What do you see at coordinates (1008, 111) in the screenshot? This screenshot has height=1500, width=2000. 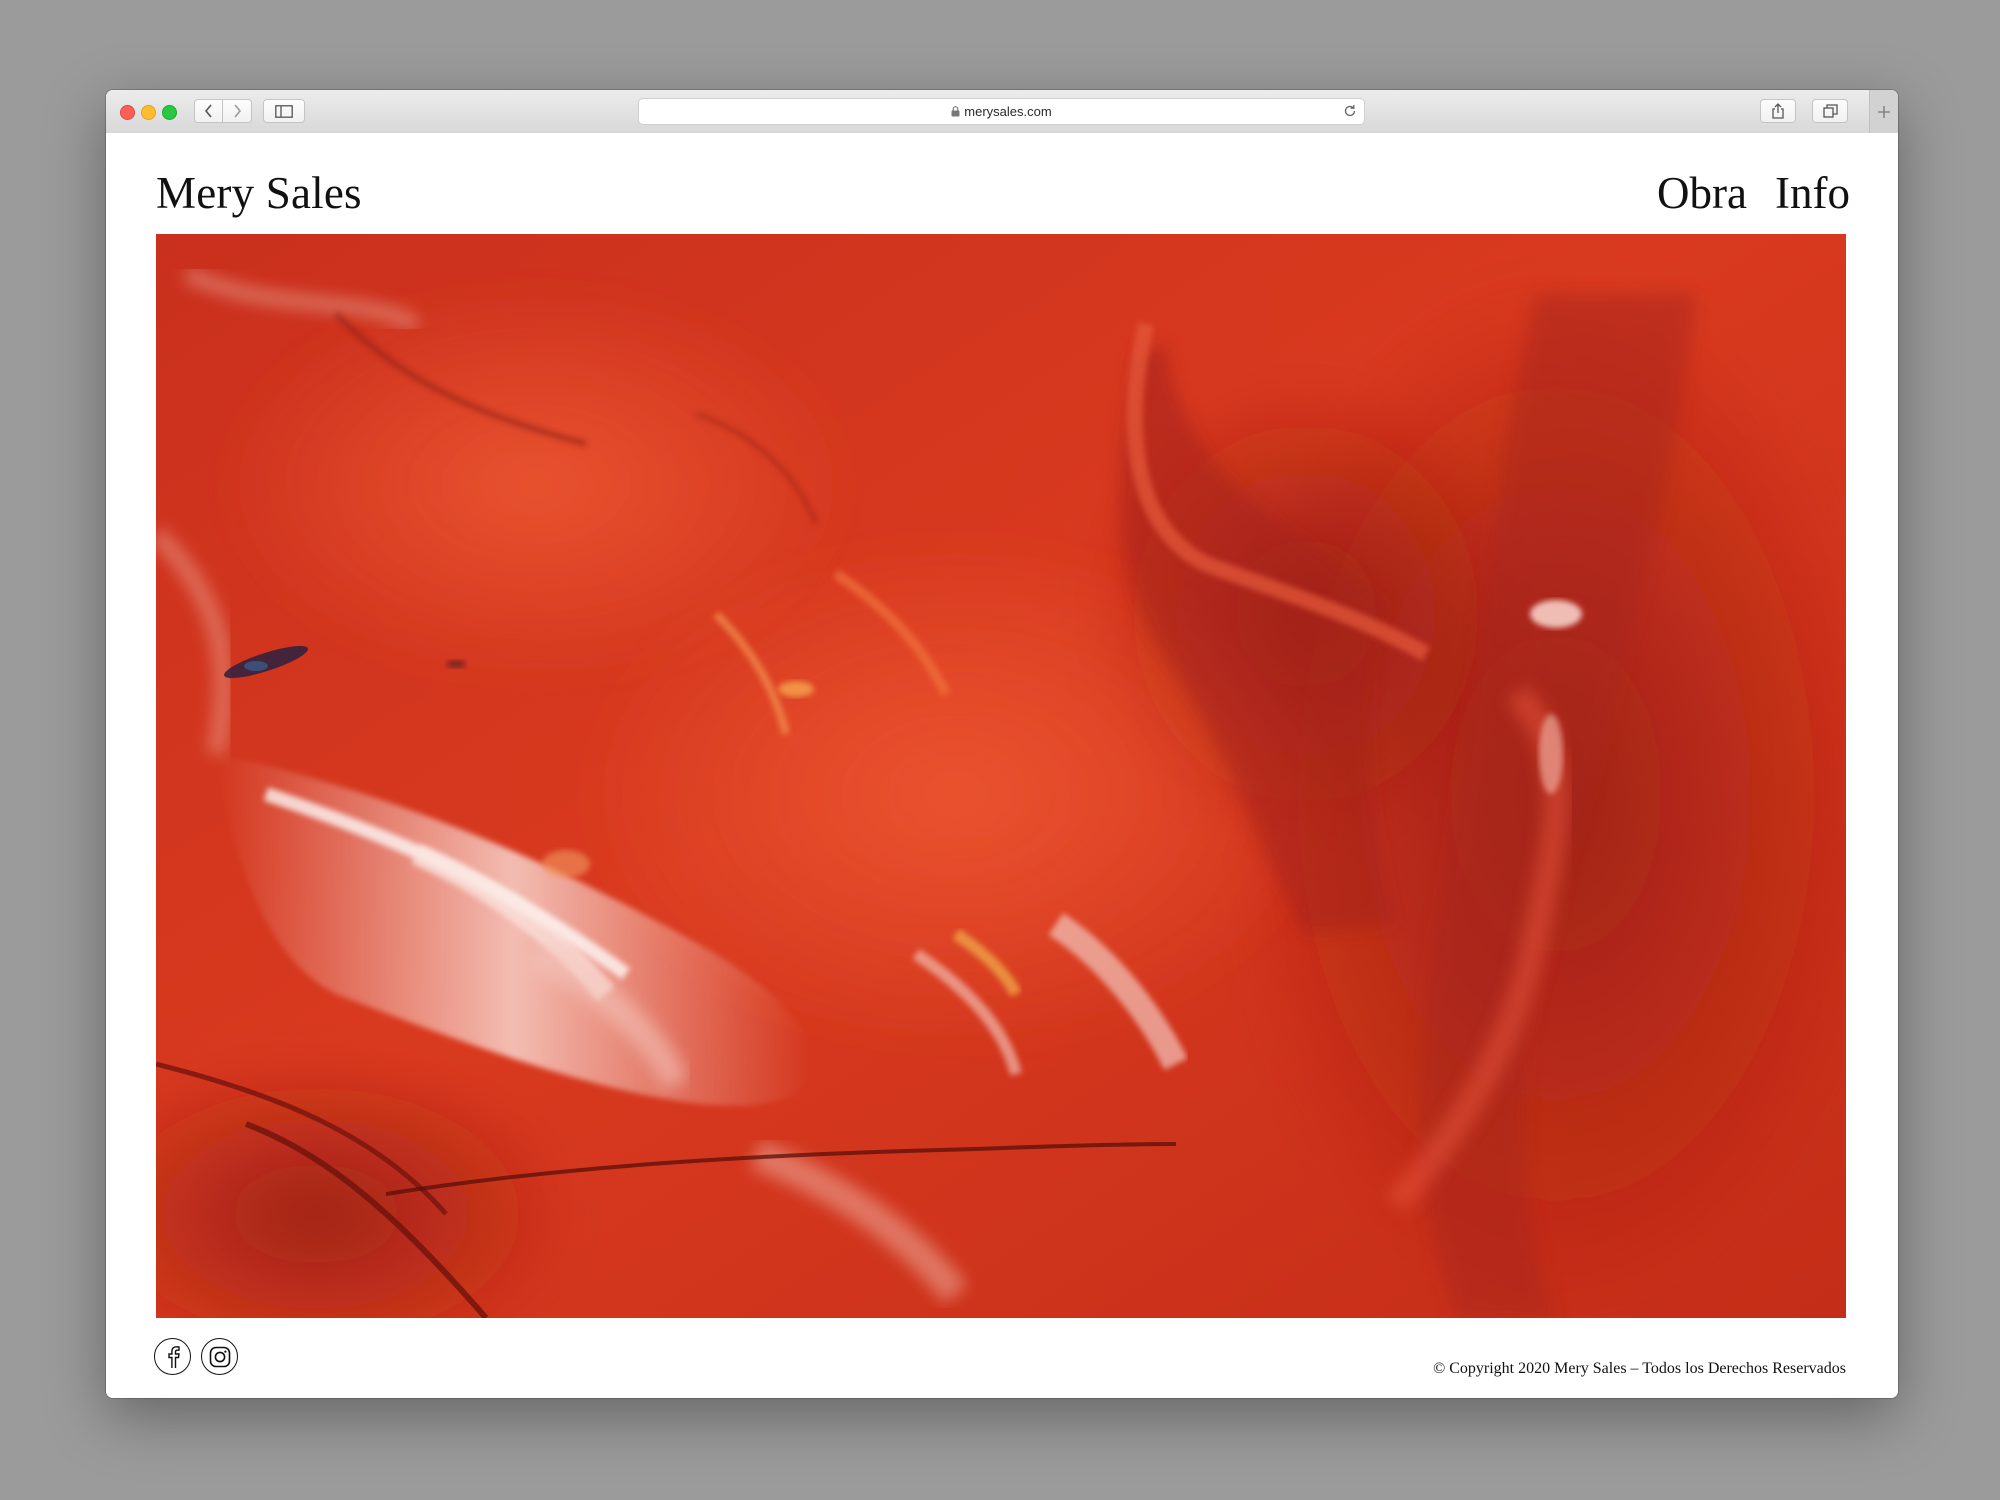 I see `url-text: merysales.com` at bounding box center [1008, 111].